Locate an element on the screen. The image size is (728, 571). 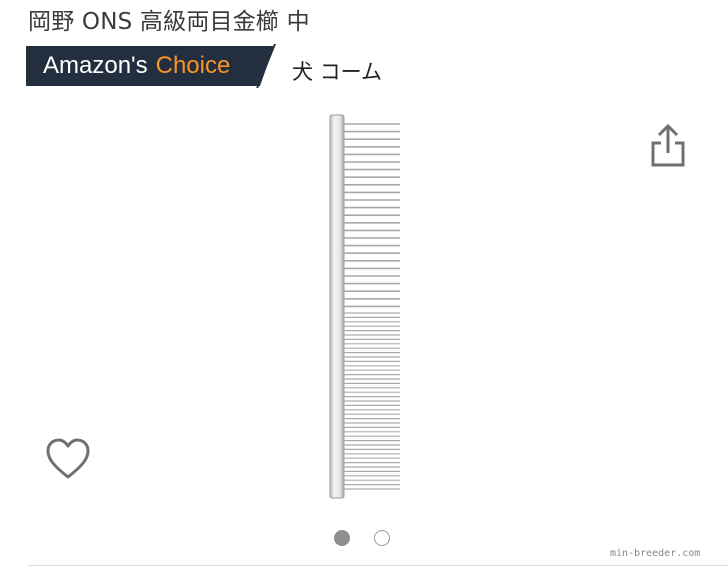
product-title: 岡野 ONS 高級両目金櫛 中 is located at coordinates (169, 22).